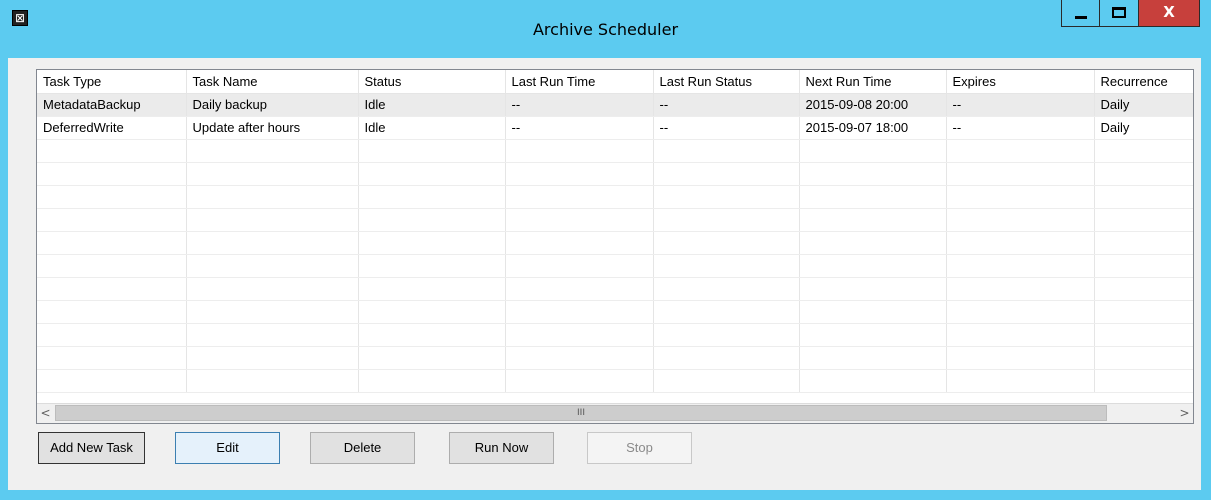 The image size is (1211, 500). What do you see at coordinates (501, 448) in the screenshot?
I see `run-now-button: Run Now` at bounding box center [501, 448].